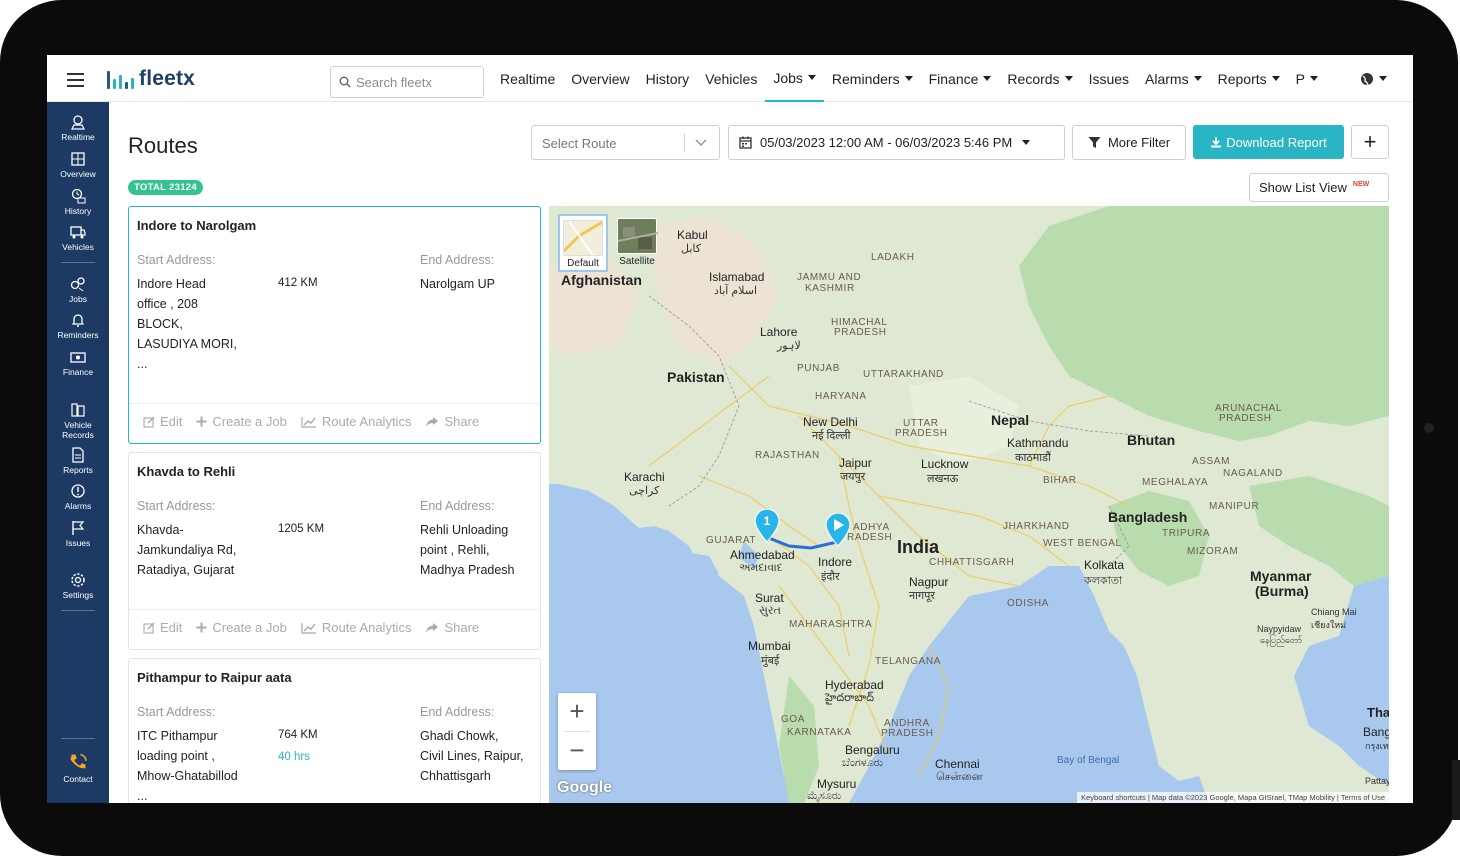 This screenshot has height=858, width=1460. Describe the element at coordinates (1234, 506) in the screenshot. I see `map-label-manipur: MANIPUR` at that location.